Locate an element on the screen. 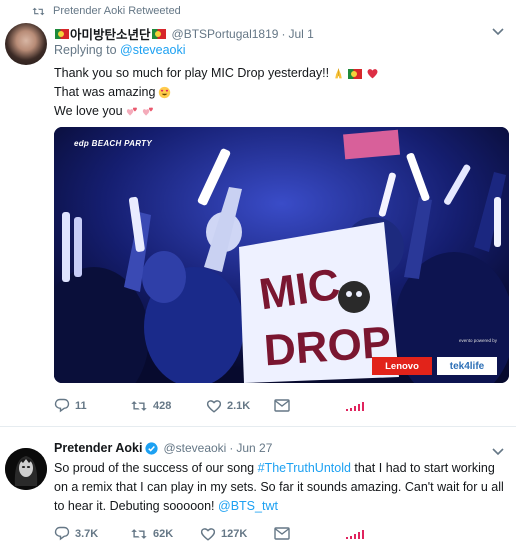 This screenshot has height=555, width=516. like-count: 2.1K is located at coordinates (239, 405).